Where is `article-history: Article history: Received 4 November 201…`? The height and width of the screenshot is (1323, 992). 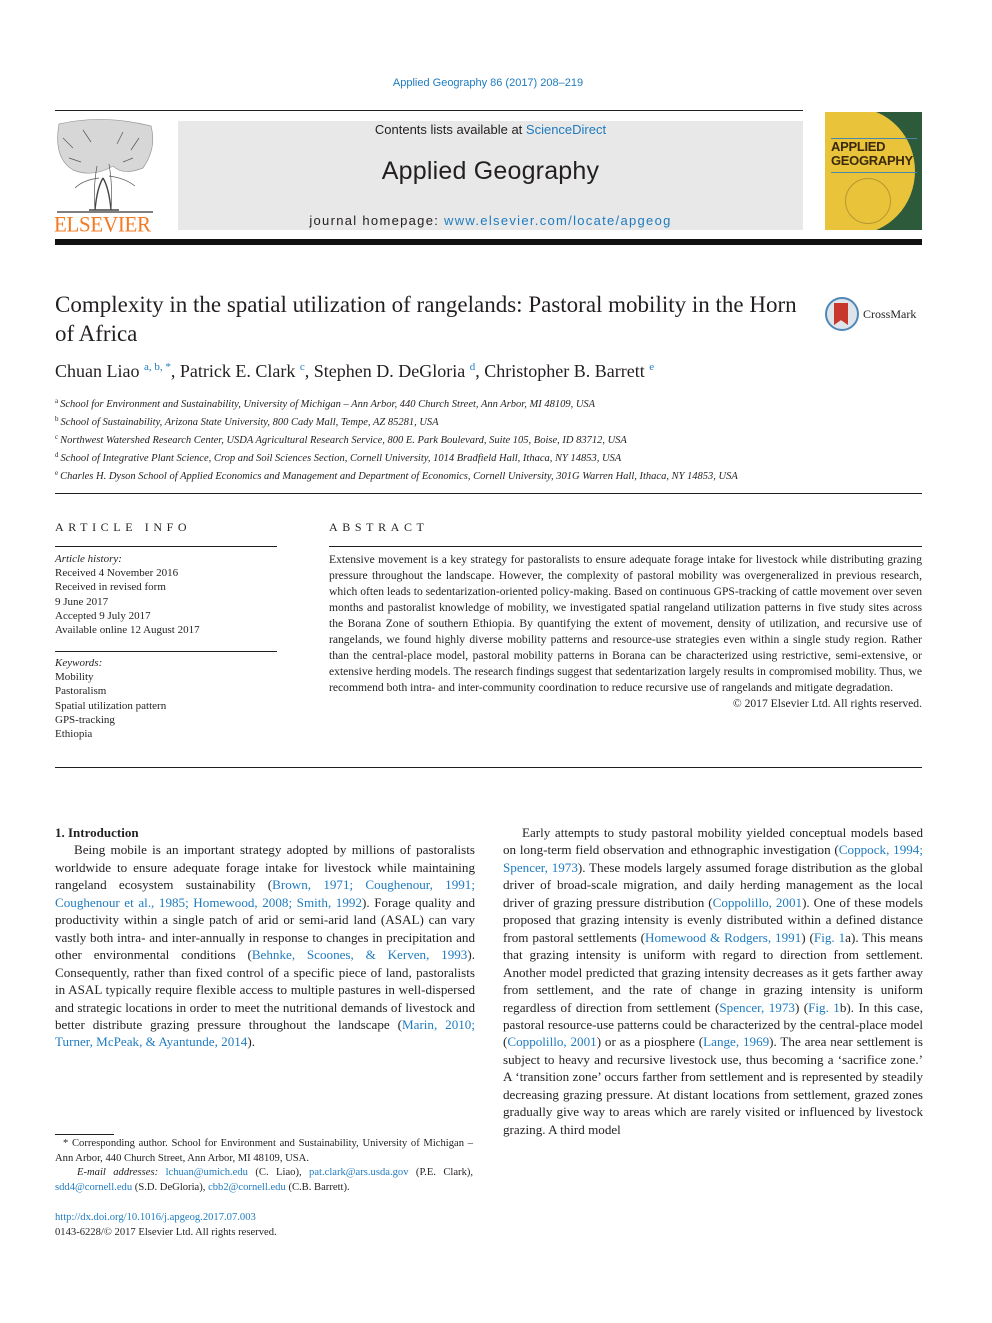
article-history: Article history: Received 4 November 201… is located at coordinates (167, 594).